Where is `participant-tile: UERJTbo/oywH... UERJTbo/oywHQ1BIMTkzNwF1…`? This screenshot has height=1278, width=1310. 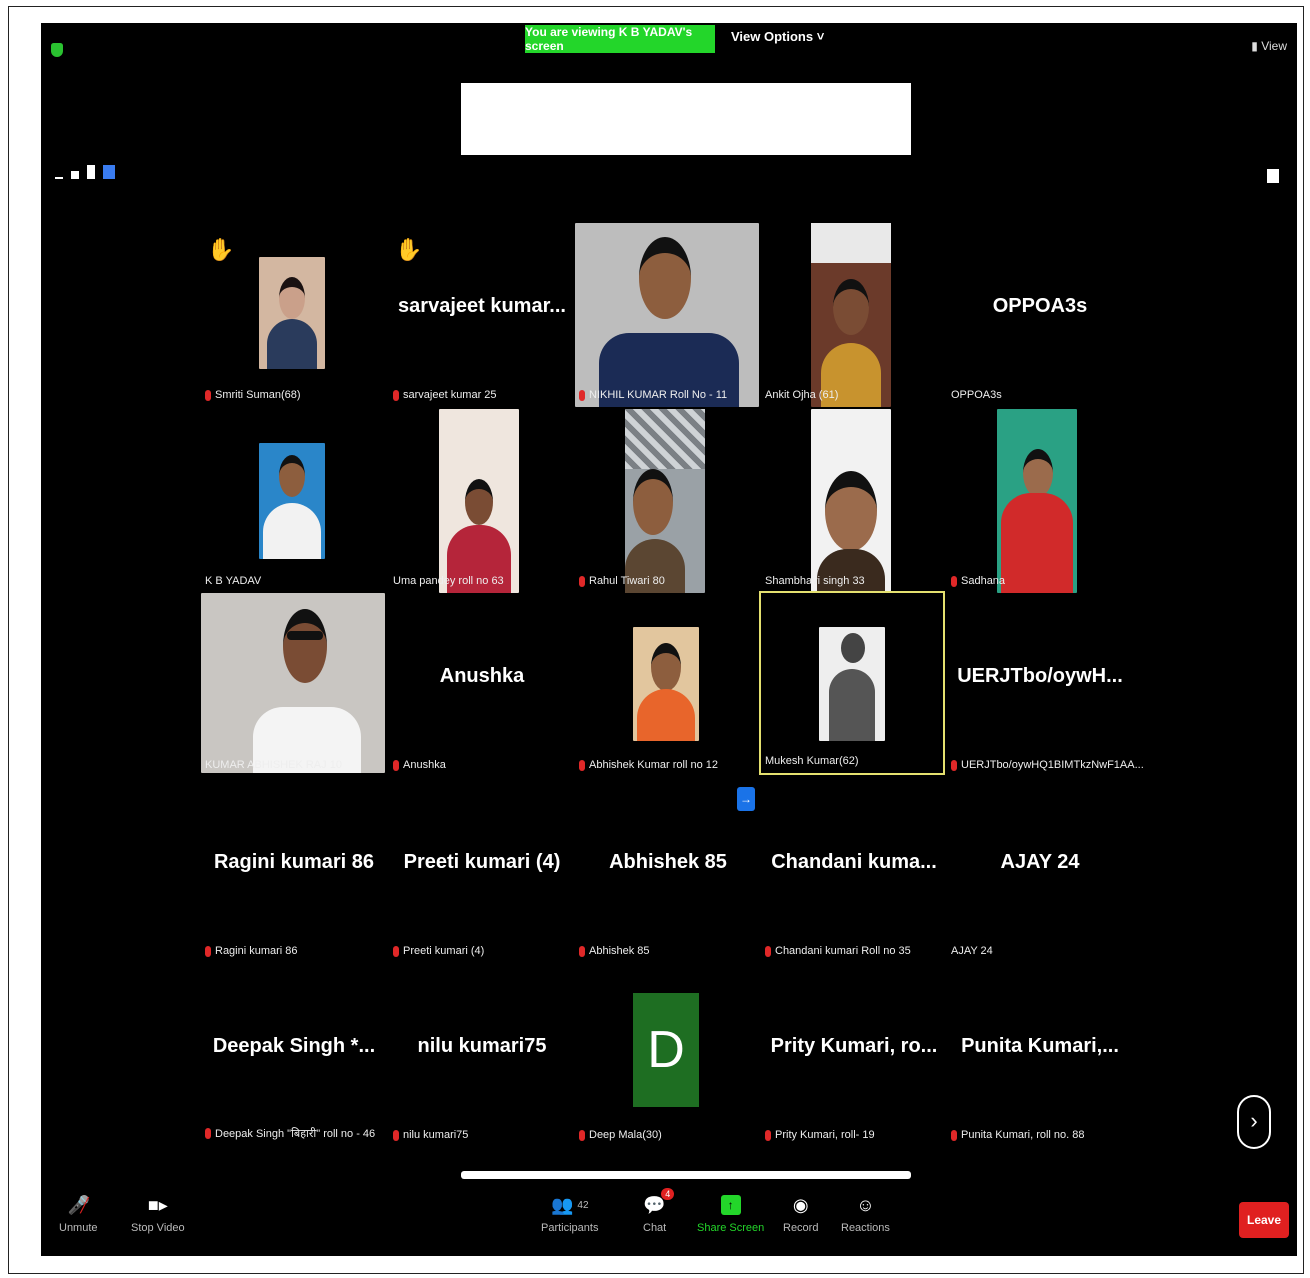
participant-tile: UERJTbo/oywH... UERJTbo/oywHQ1BIMTkzNwF1… is located at coordinates (1045, 685).